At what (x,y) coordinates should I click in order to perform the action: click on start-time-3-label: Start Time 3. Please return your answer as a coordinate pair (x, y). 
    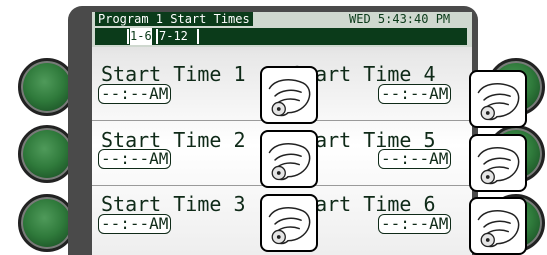
    Looking at the image, I should click on (173, 204).